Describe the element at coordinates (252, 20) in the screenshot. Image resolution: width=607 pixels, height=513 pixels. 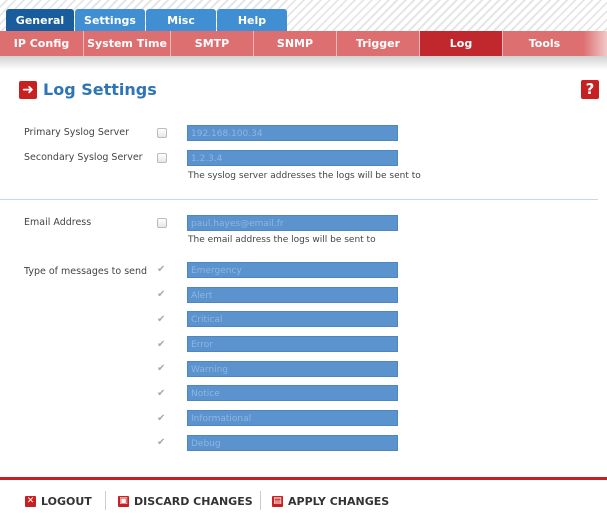
I see `tab-help: Help` at that location.